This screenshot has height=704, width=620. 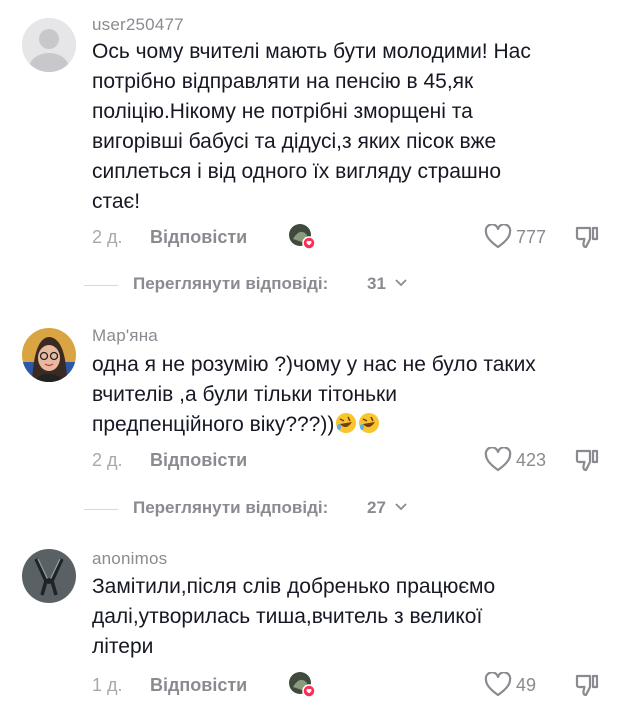 I want to click on comment-line: потрібно відправляти на пенсію в 45,як, so click(x=283, y=81).